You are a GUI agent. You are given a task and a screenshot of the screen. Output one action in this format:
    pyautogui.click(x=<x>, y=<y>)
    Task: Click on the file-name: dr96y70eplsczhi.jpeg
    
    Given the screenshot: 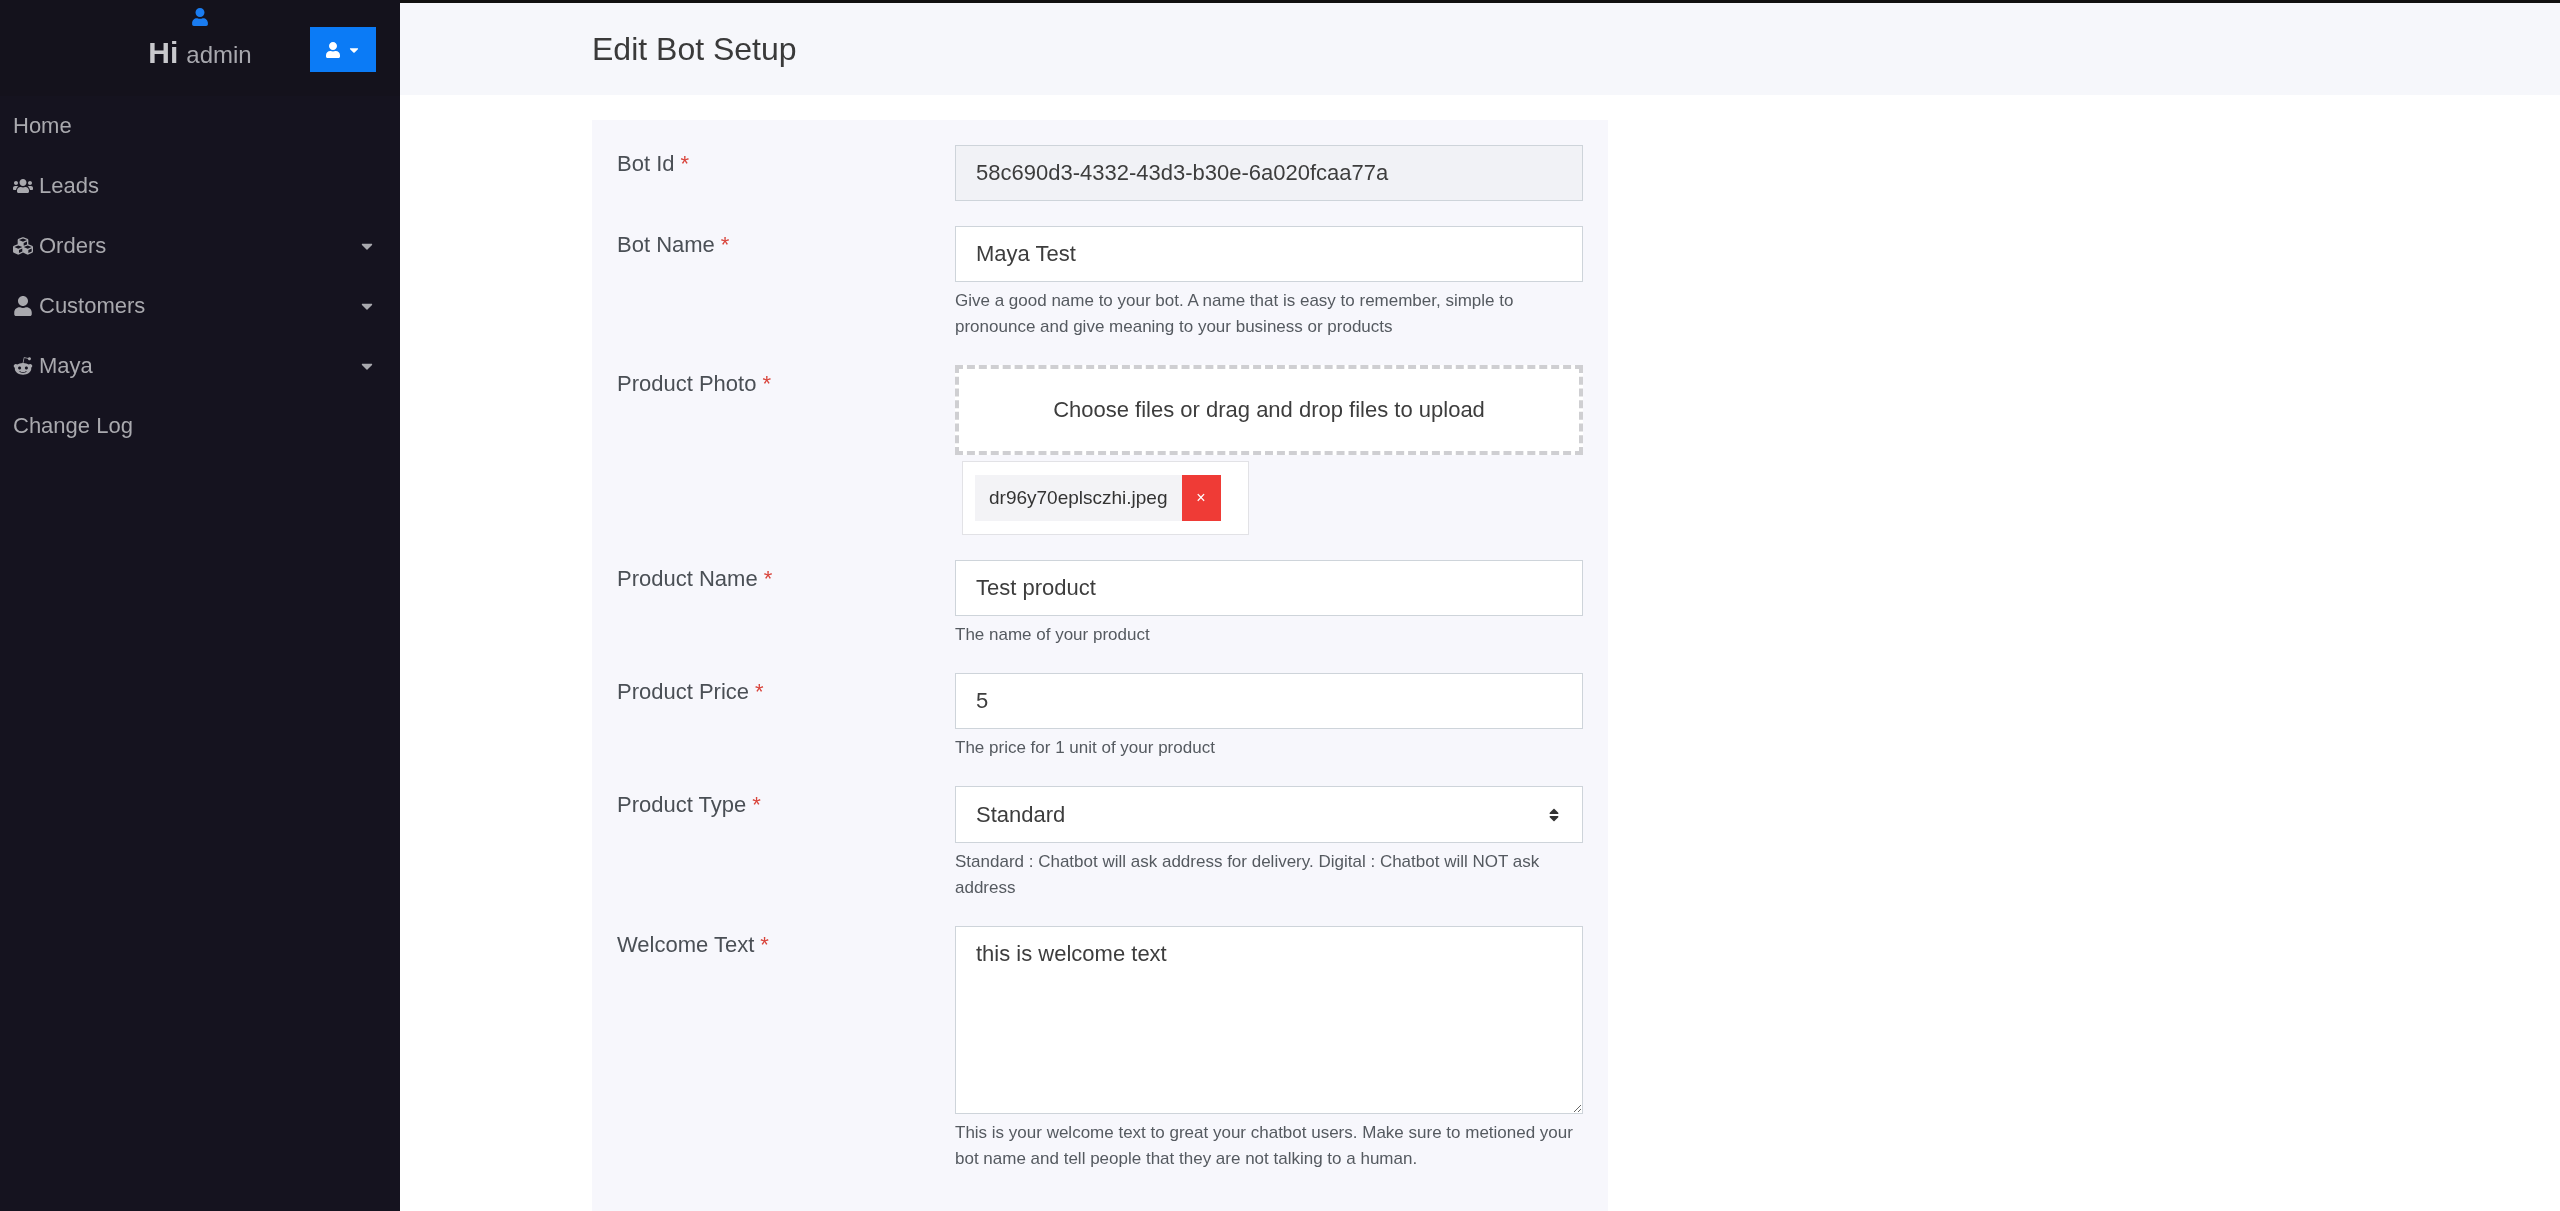 What is the action you would take?
    pyautogui.click(x=1078, y=498)
    